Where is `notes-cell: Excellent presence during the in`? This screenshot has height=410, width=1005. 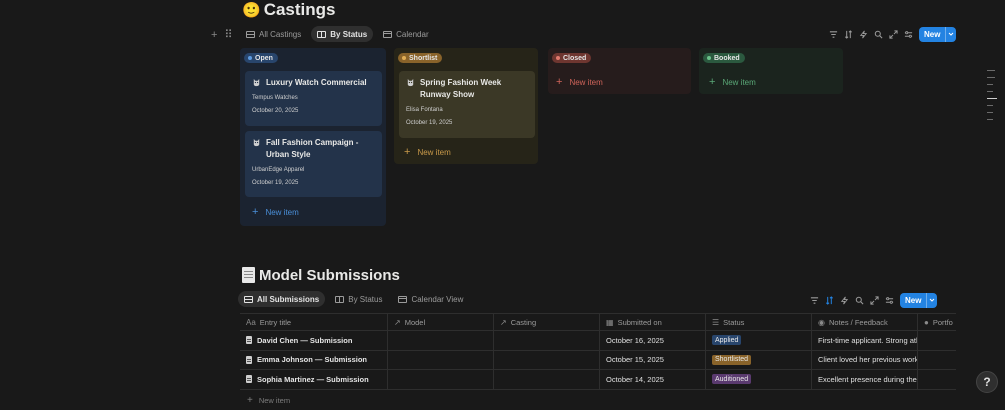 notes-cell: Excellent presence during the in is located at coordinates (865, 379).